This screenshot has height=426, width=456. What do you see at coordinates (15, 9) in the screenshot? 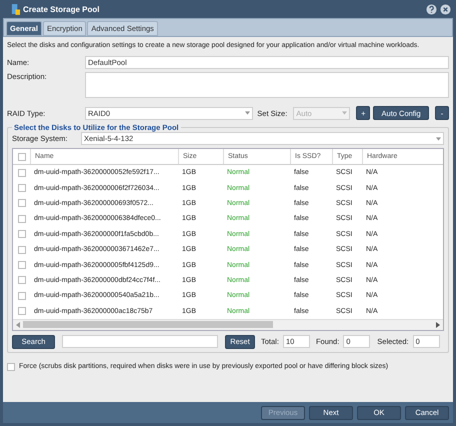
I see `storage-icon` at bounding box center [15, 9].